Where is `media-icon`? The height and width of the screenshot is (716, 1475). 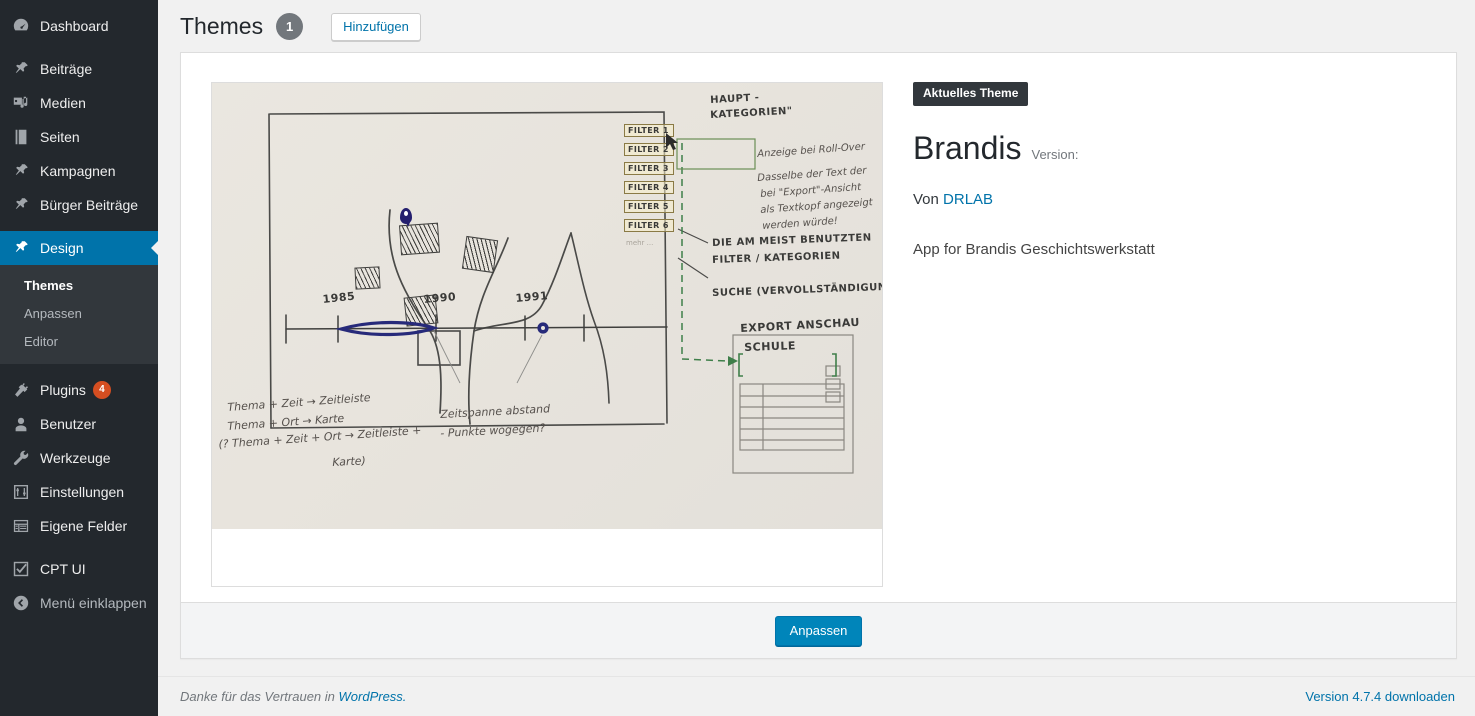 media-icon is located at coordinates (21, 103).